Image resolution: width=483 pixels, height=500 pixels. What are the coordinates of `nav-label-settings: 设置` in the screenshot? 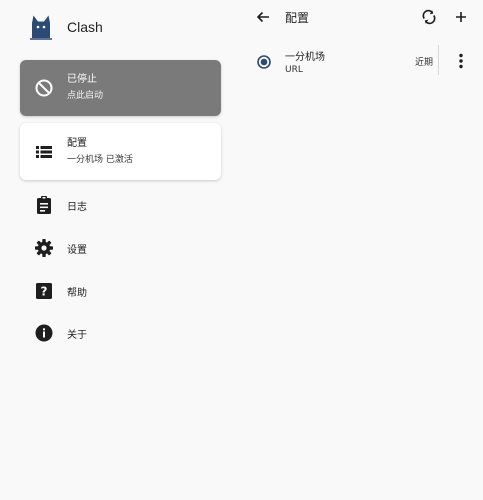 It's located at (77, 250).